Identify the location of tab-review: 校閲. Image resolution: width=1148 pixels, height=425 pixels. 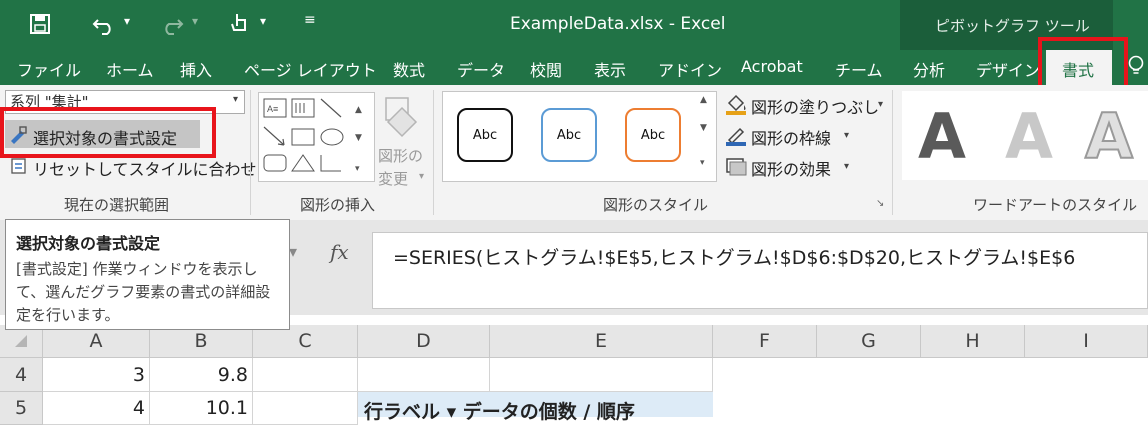
(546, 69).